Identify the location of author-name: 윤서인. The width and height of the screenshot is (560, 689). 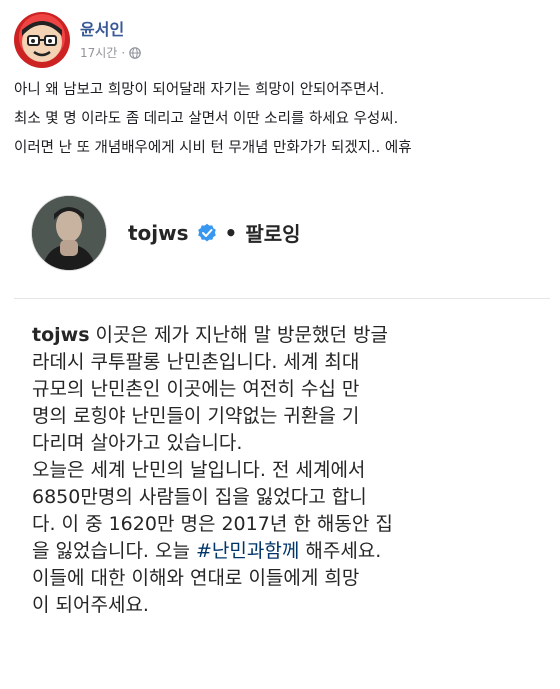
(102, 28).